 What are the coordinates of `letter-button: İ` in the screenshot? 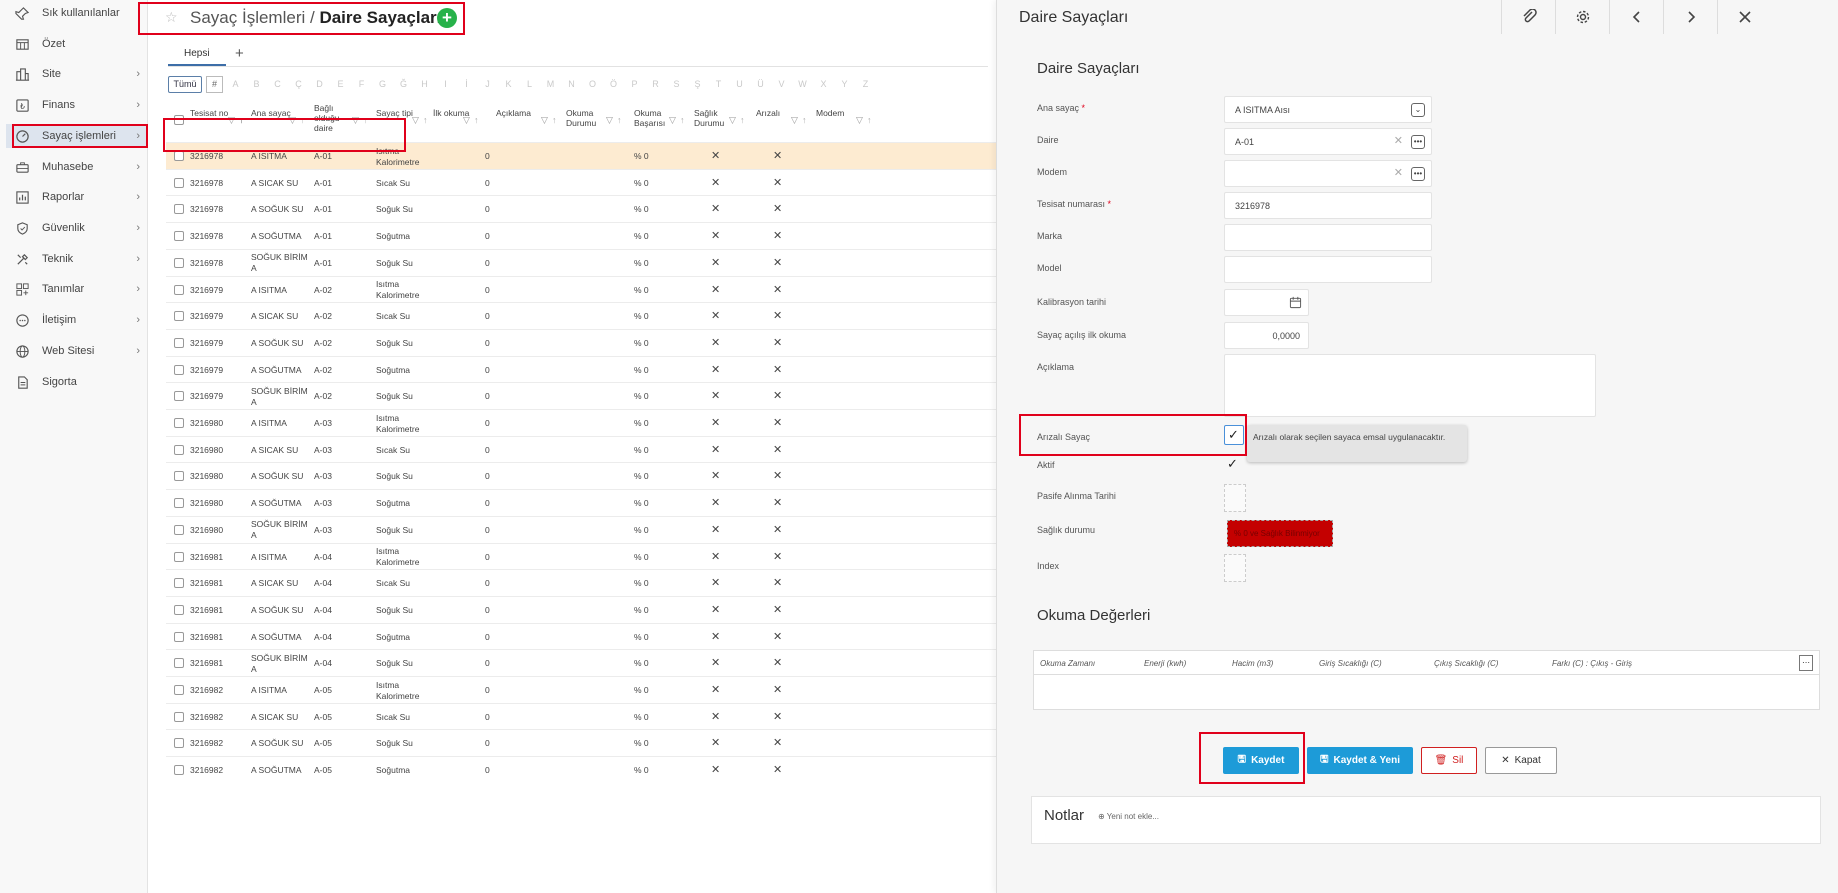 It's located at (466, 84).